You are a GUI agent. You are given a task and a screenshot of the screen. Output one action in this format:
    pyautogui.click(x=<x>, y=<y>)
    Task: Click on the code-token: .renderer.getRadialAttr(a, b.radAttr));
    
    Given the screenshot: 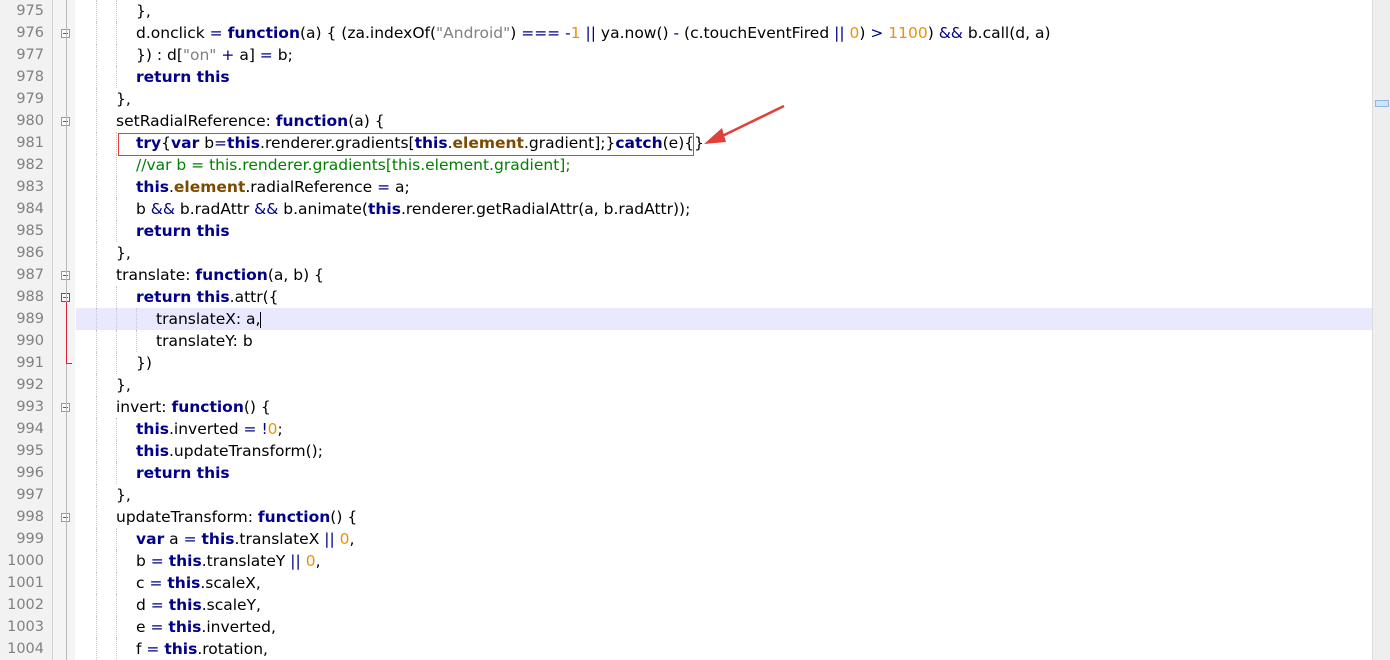 What is the action you would take?
    pyautogui.click(x=545, y=209)
    